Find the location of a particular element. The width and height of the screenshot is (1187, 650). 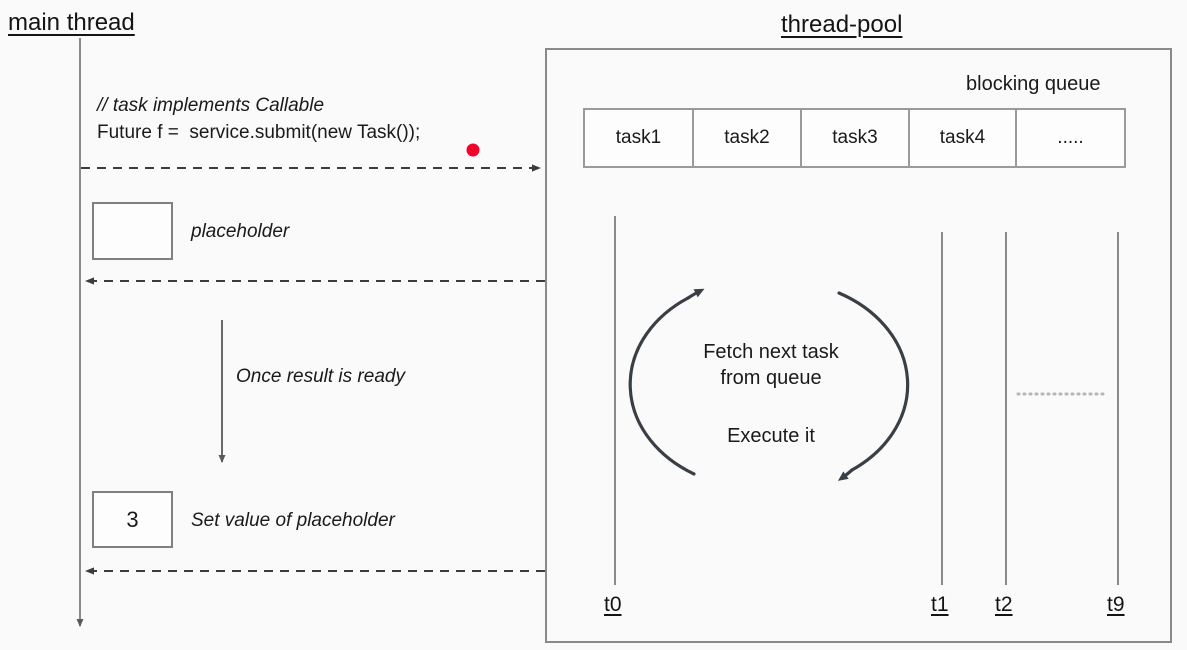

queue-cell: task4 is located at coordinates (963, 138).